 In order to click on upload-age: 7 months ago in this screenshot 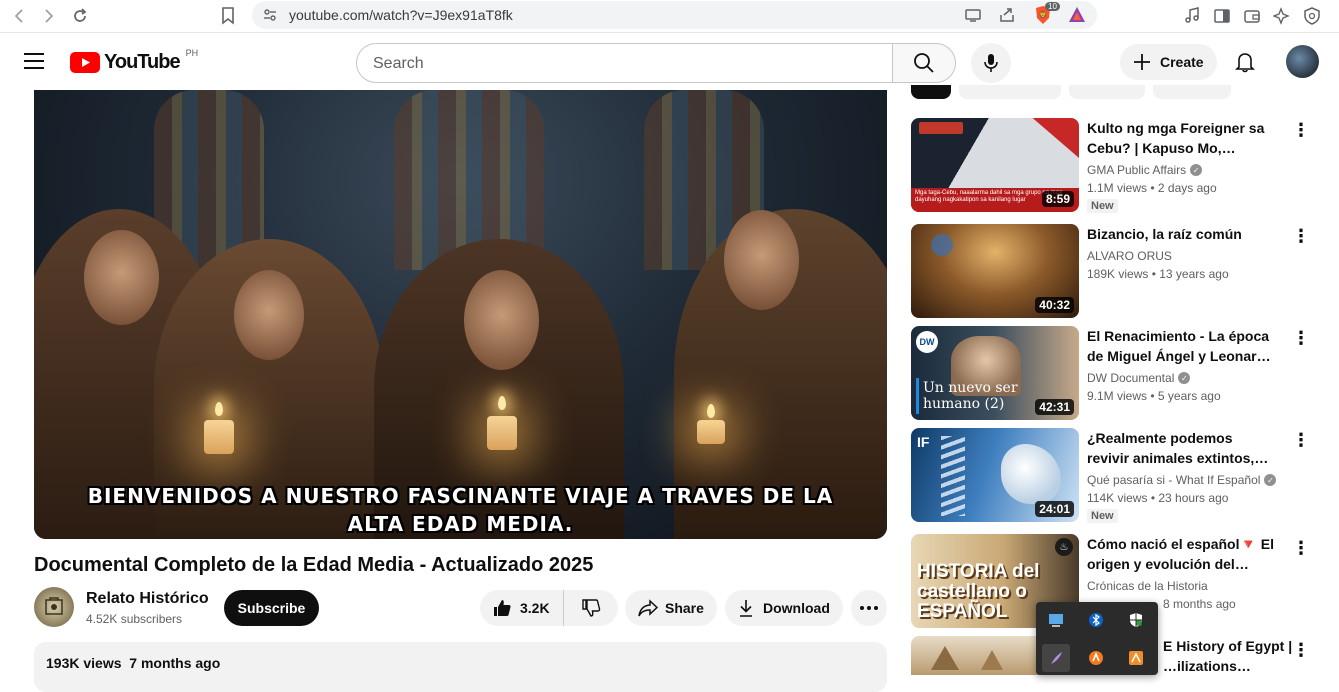, I will do `click(175, 663)`.